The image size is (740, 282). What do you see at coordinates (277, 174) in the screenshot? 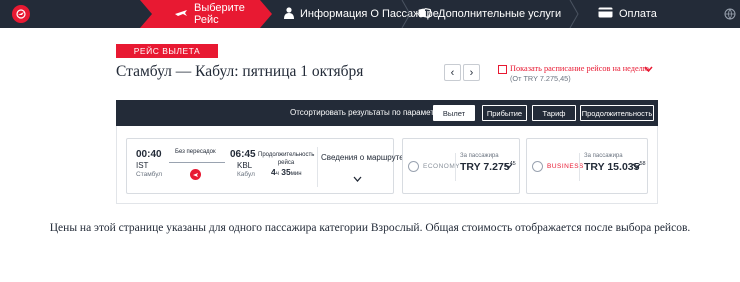
I see `duration-hours-unit: ч` at bounding box center [277, 174].